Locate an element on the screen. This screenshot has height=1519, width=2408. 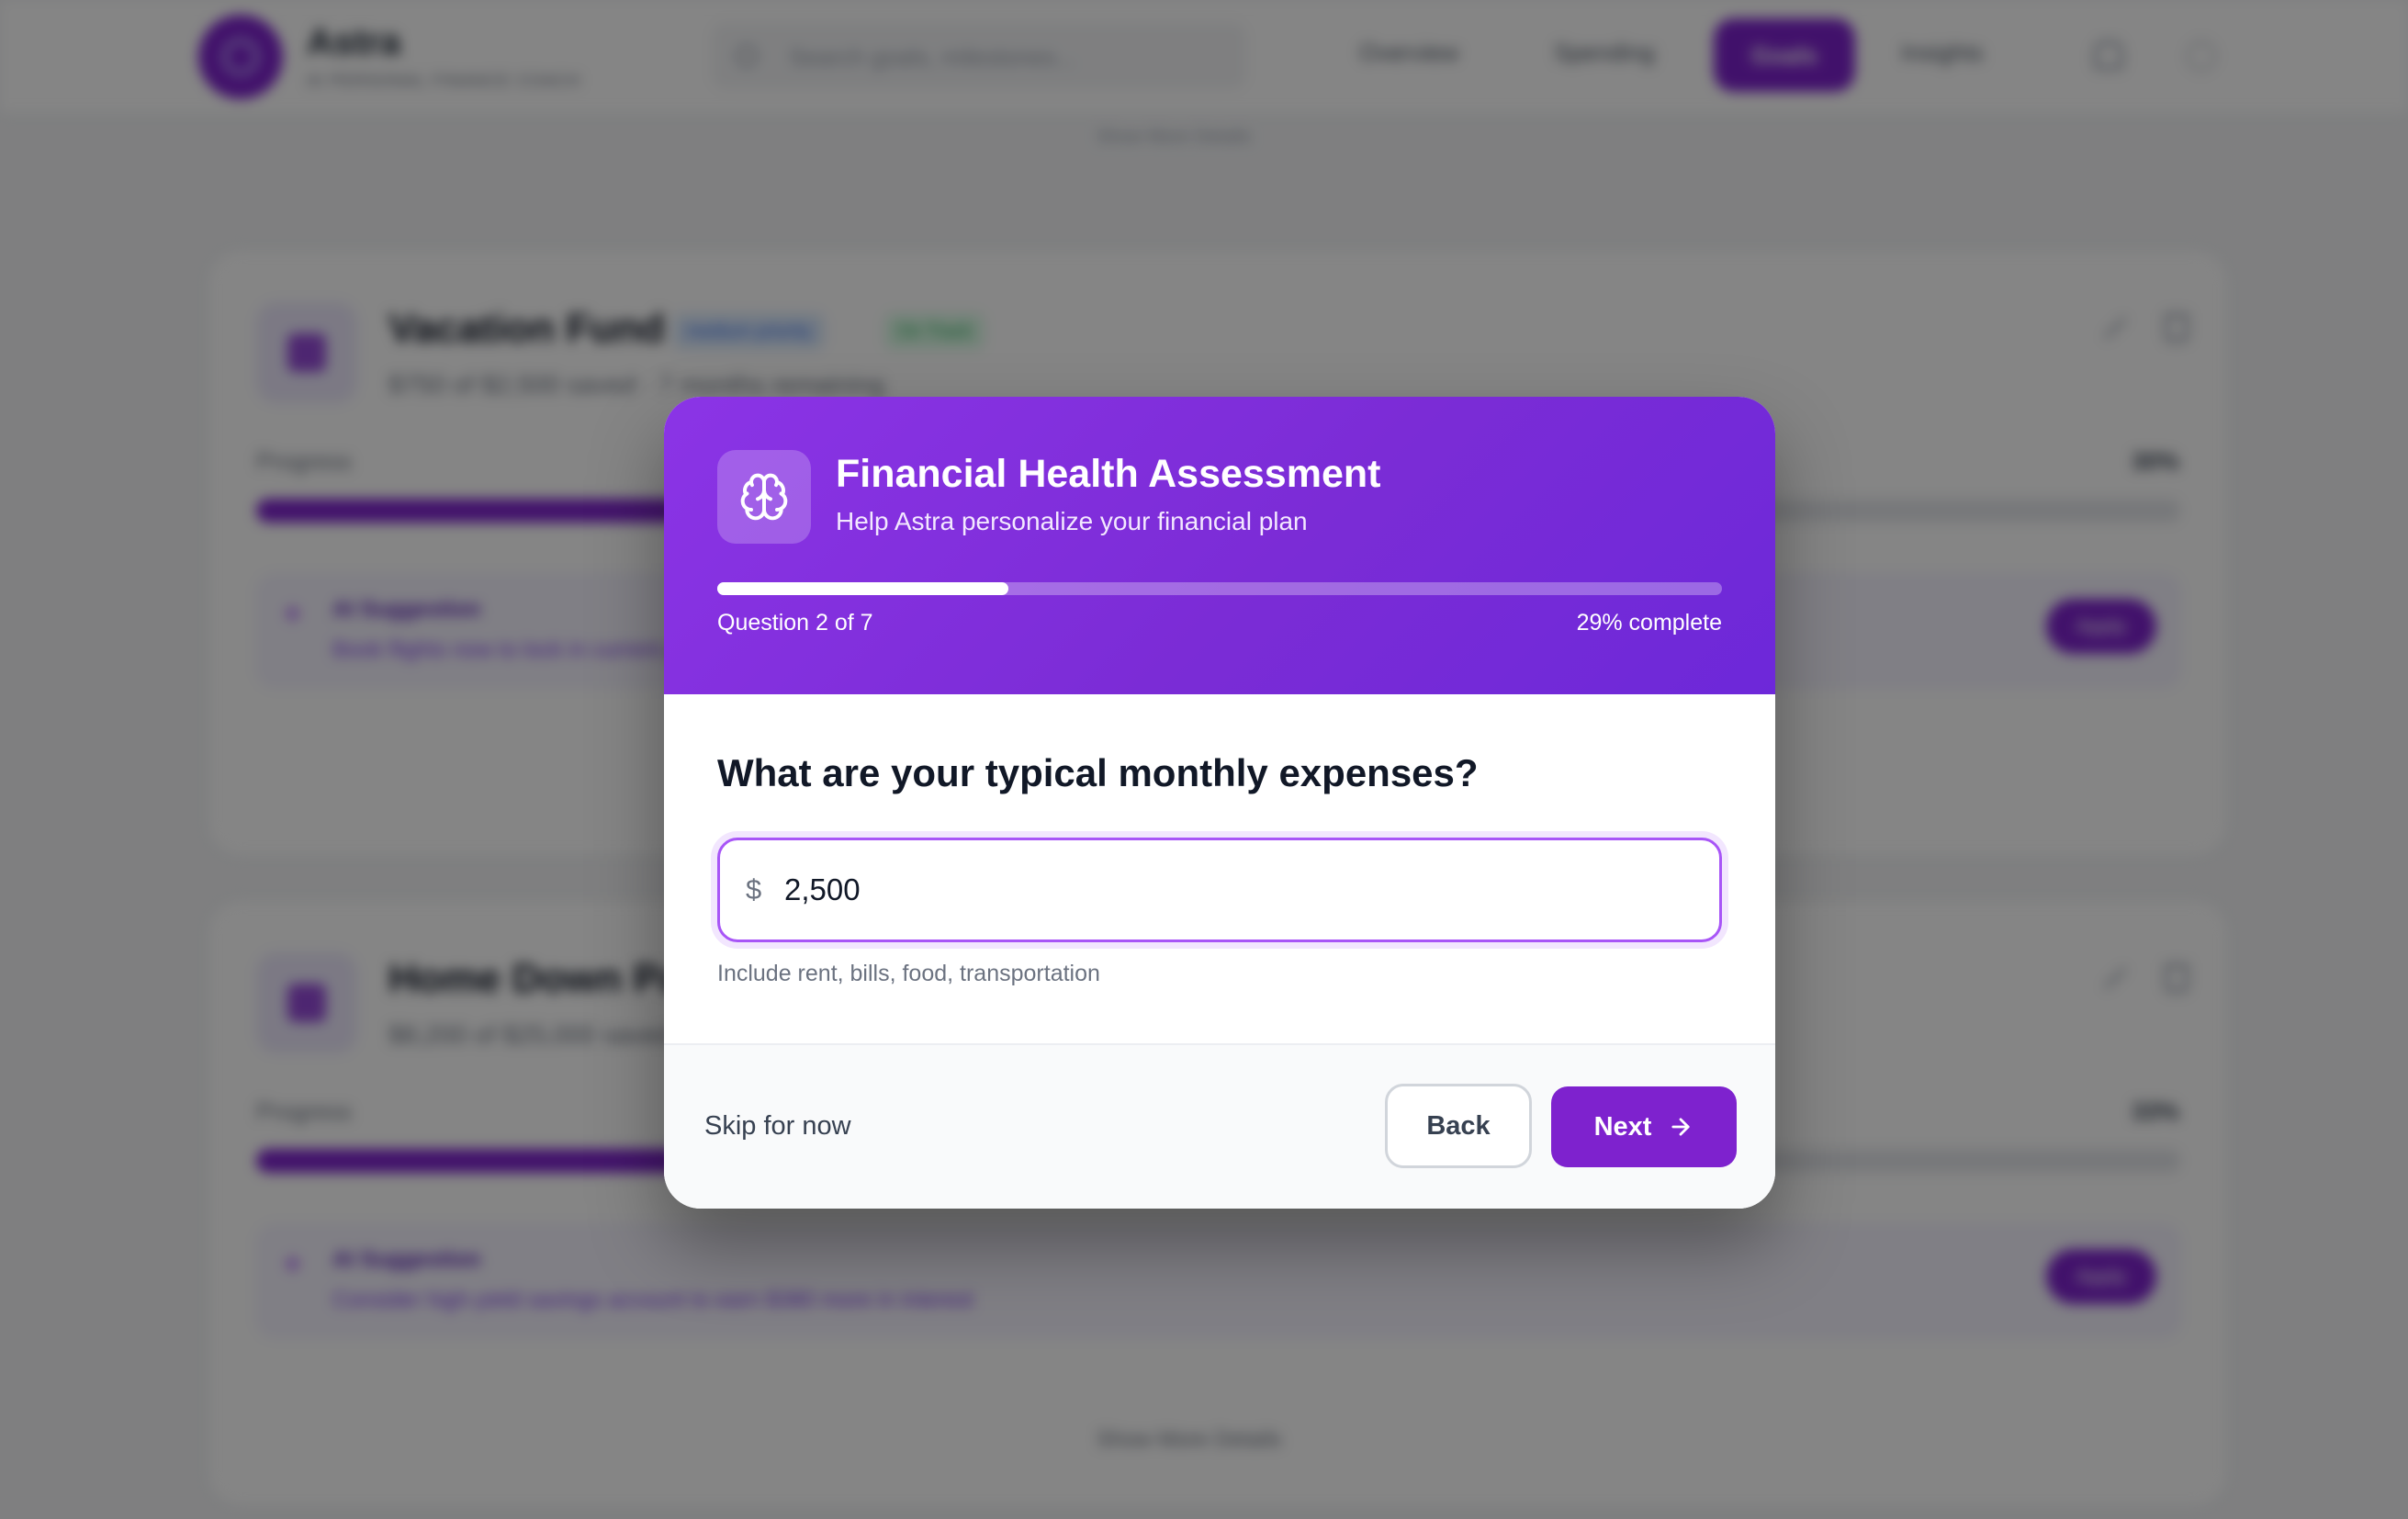
brain-icon is located at coordinates (764, 497).